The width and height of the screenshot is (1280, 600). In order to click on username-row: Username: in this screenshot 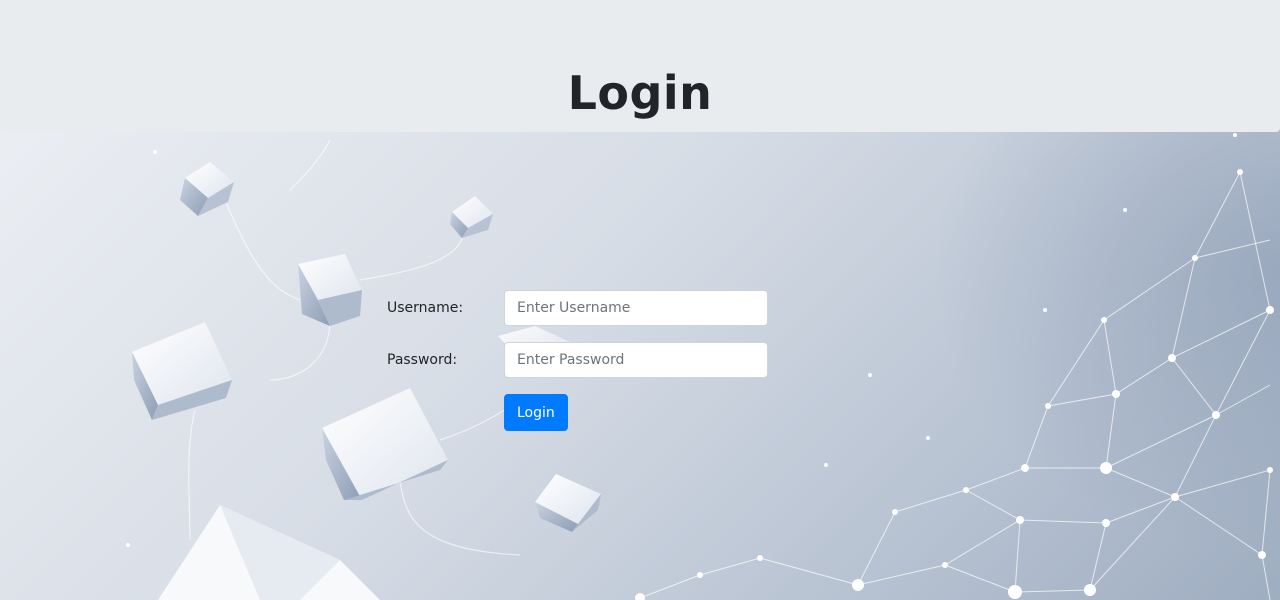, I will do `click(587, 308)`.